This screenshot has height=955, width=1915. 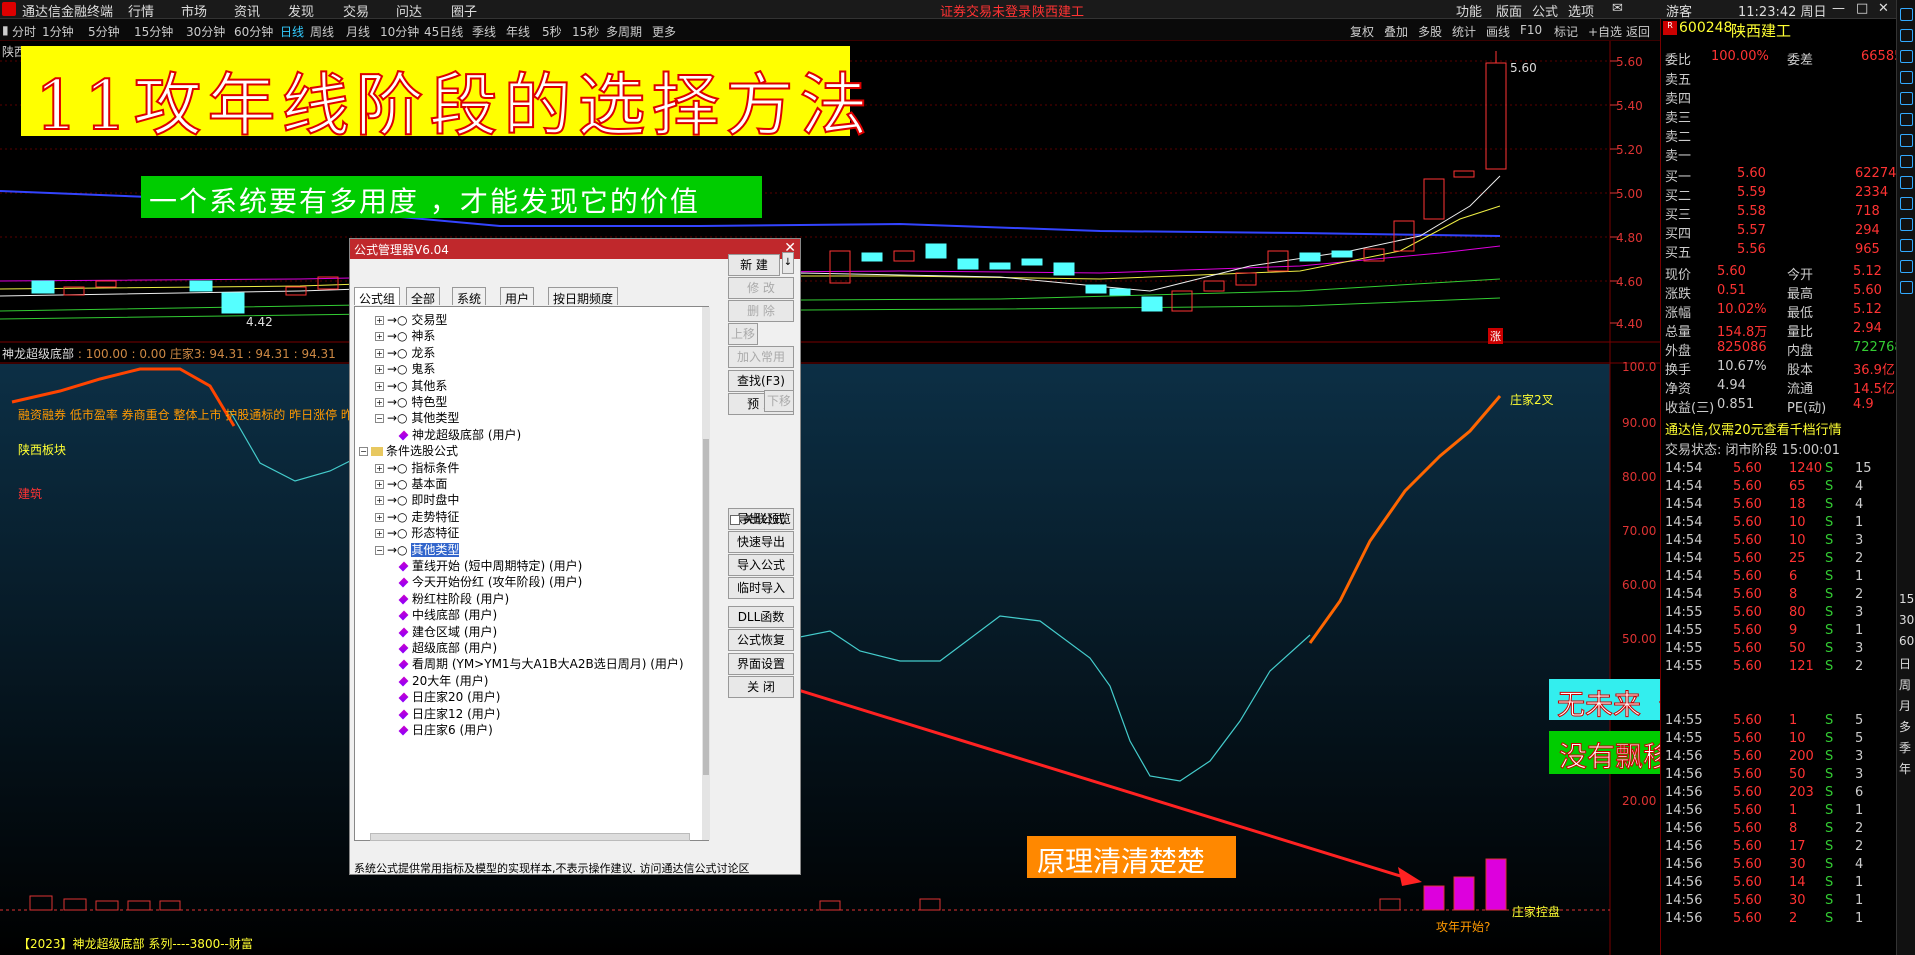 What do you see at coordinates (104, 31) in the screenshot?
I see `period-tab: 5分钟` at bounding box center [104, 31].